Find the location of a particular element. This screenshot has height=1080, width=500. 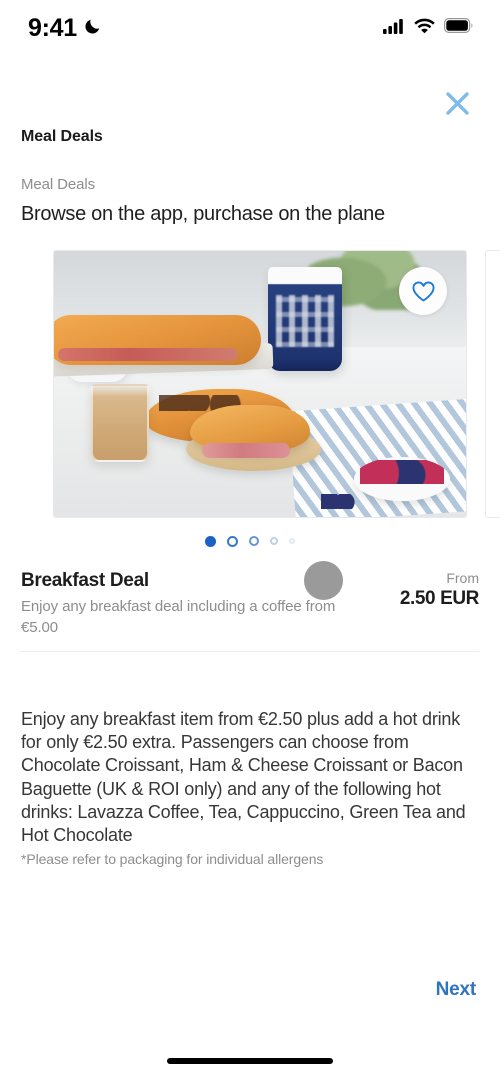

wifi-icon is located at coordinates (424, 28).